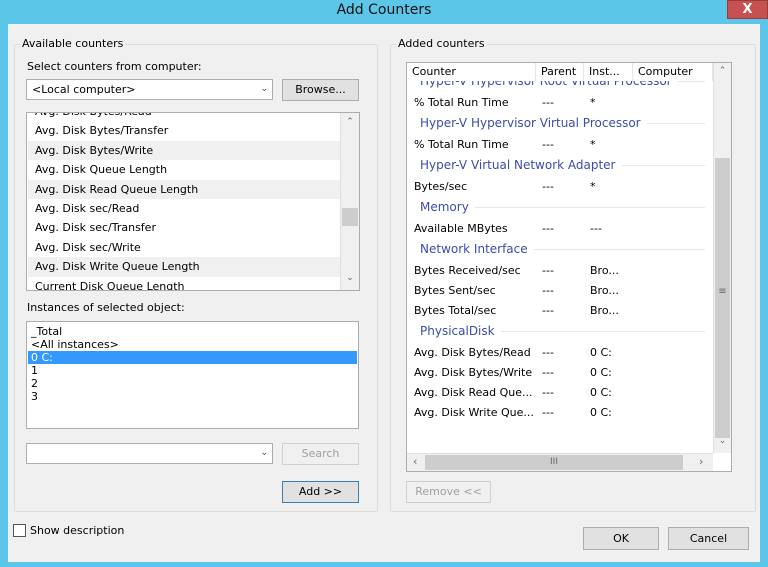 This screenshot has width=768, height=567. I want to click on group-name: Network Interface, so click(474, 249).